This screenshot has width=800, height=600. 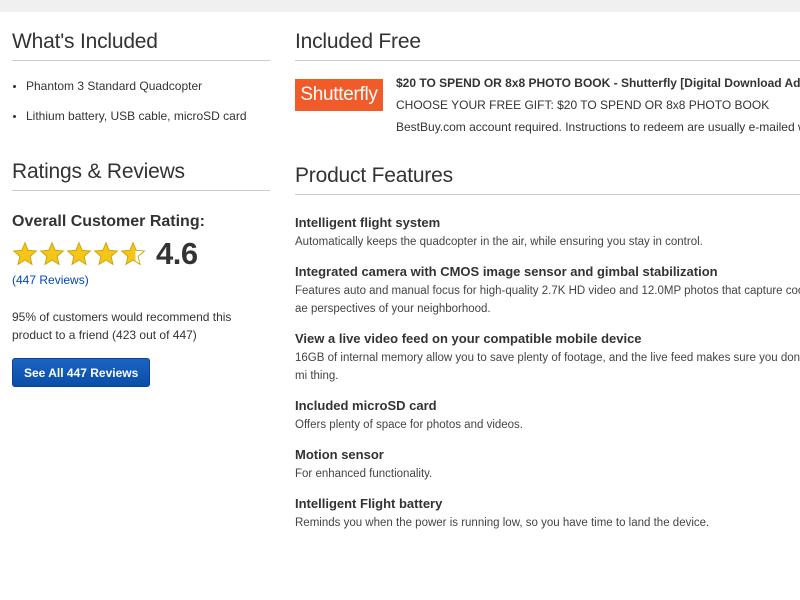 What do you see at coordinates (339, 95) in the screenshot?
I see `shutterfly-logo: Shutterfly` at bounding box center [339, 95].